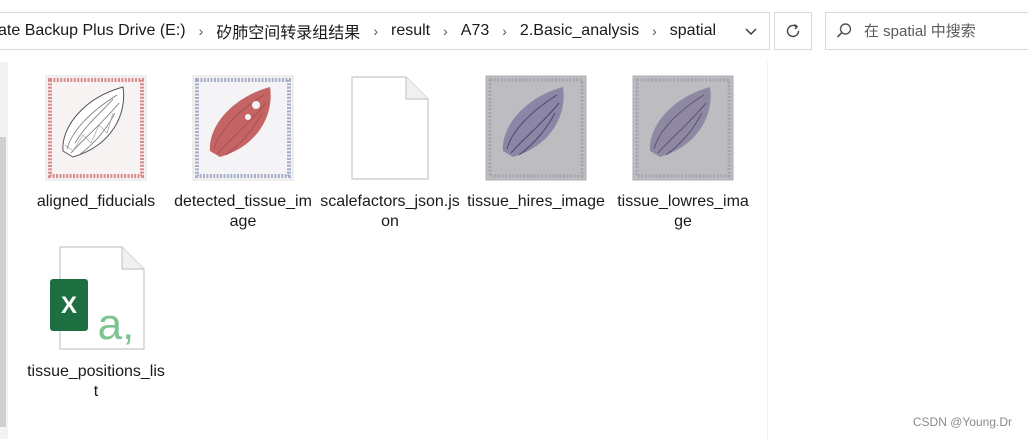 Image resolution: width=1028 pixels, height=439 pixels. I want to click on file-name: tissue_lowres_image, so click(683, 211).